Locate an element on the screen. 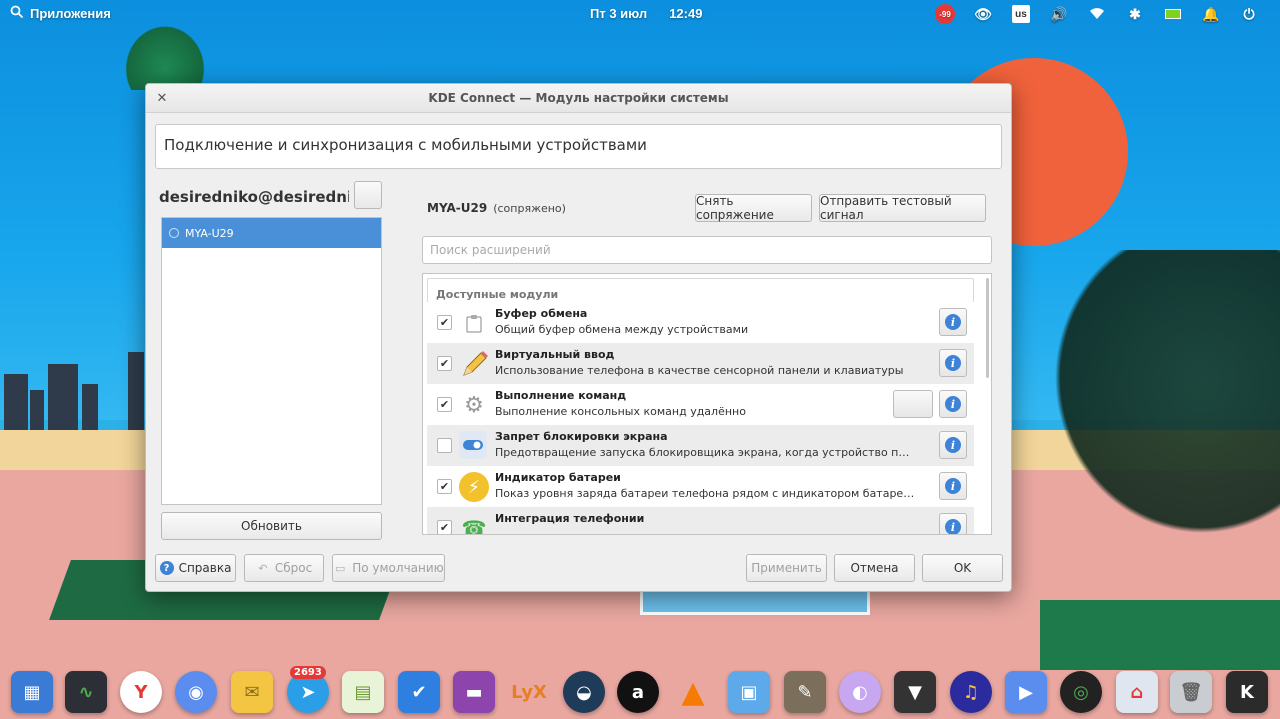 This screenshot has height=719, width=1280. wifi-icon is located at coordinates (1097, 14).